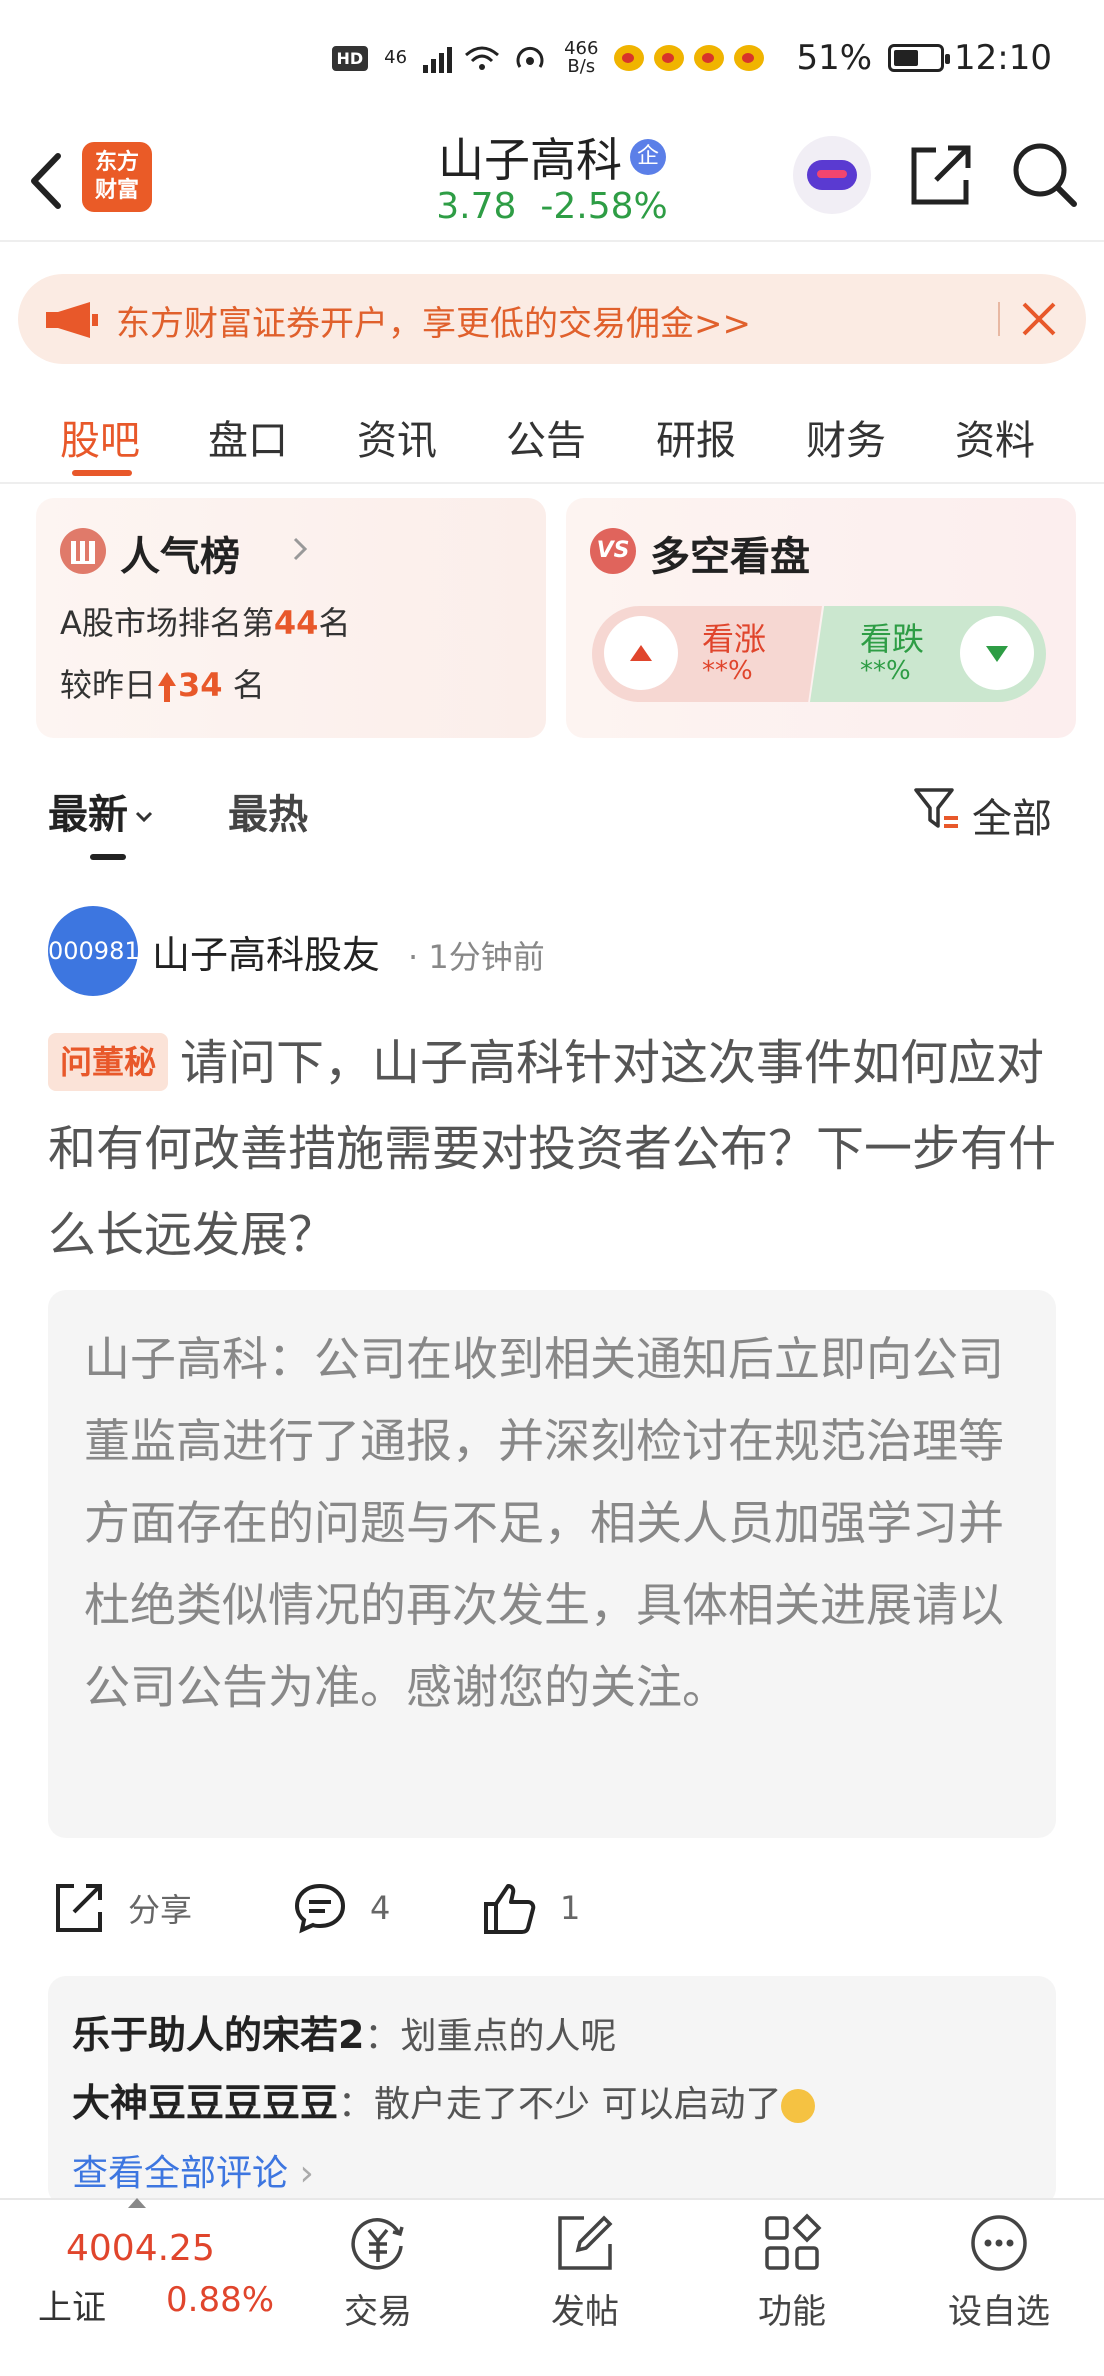 Image resolution: width=1104 pixels, height=2376 pixels. I want to click on like-button: 1, so click(531, 1908).